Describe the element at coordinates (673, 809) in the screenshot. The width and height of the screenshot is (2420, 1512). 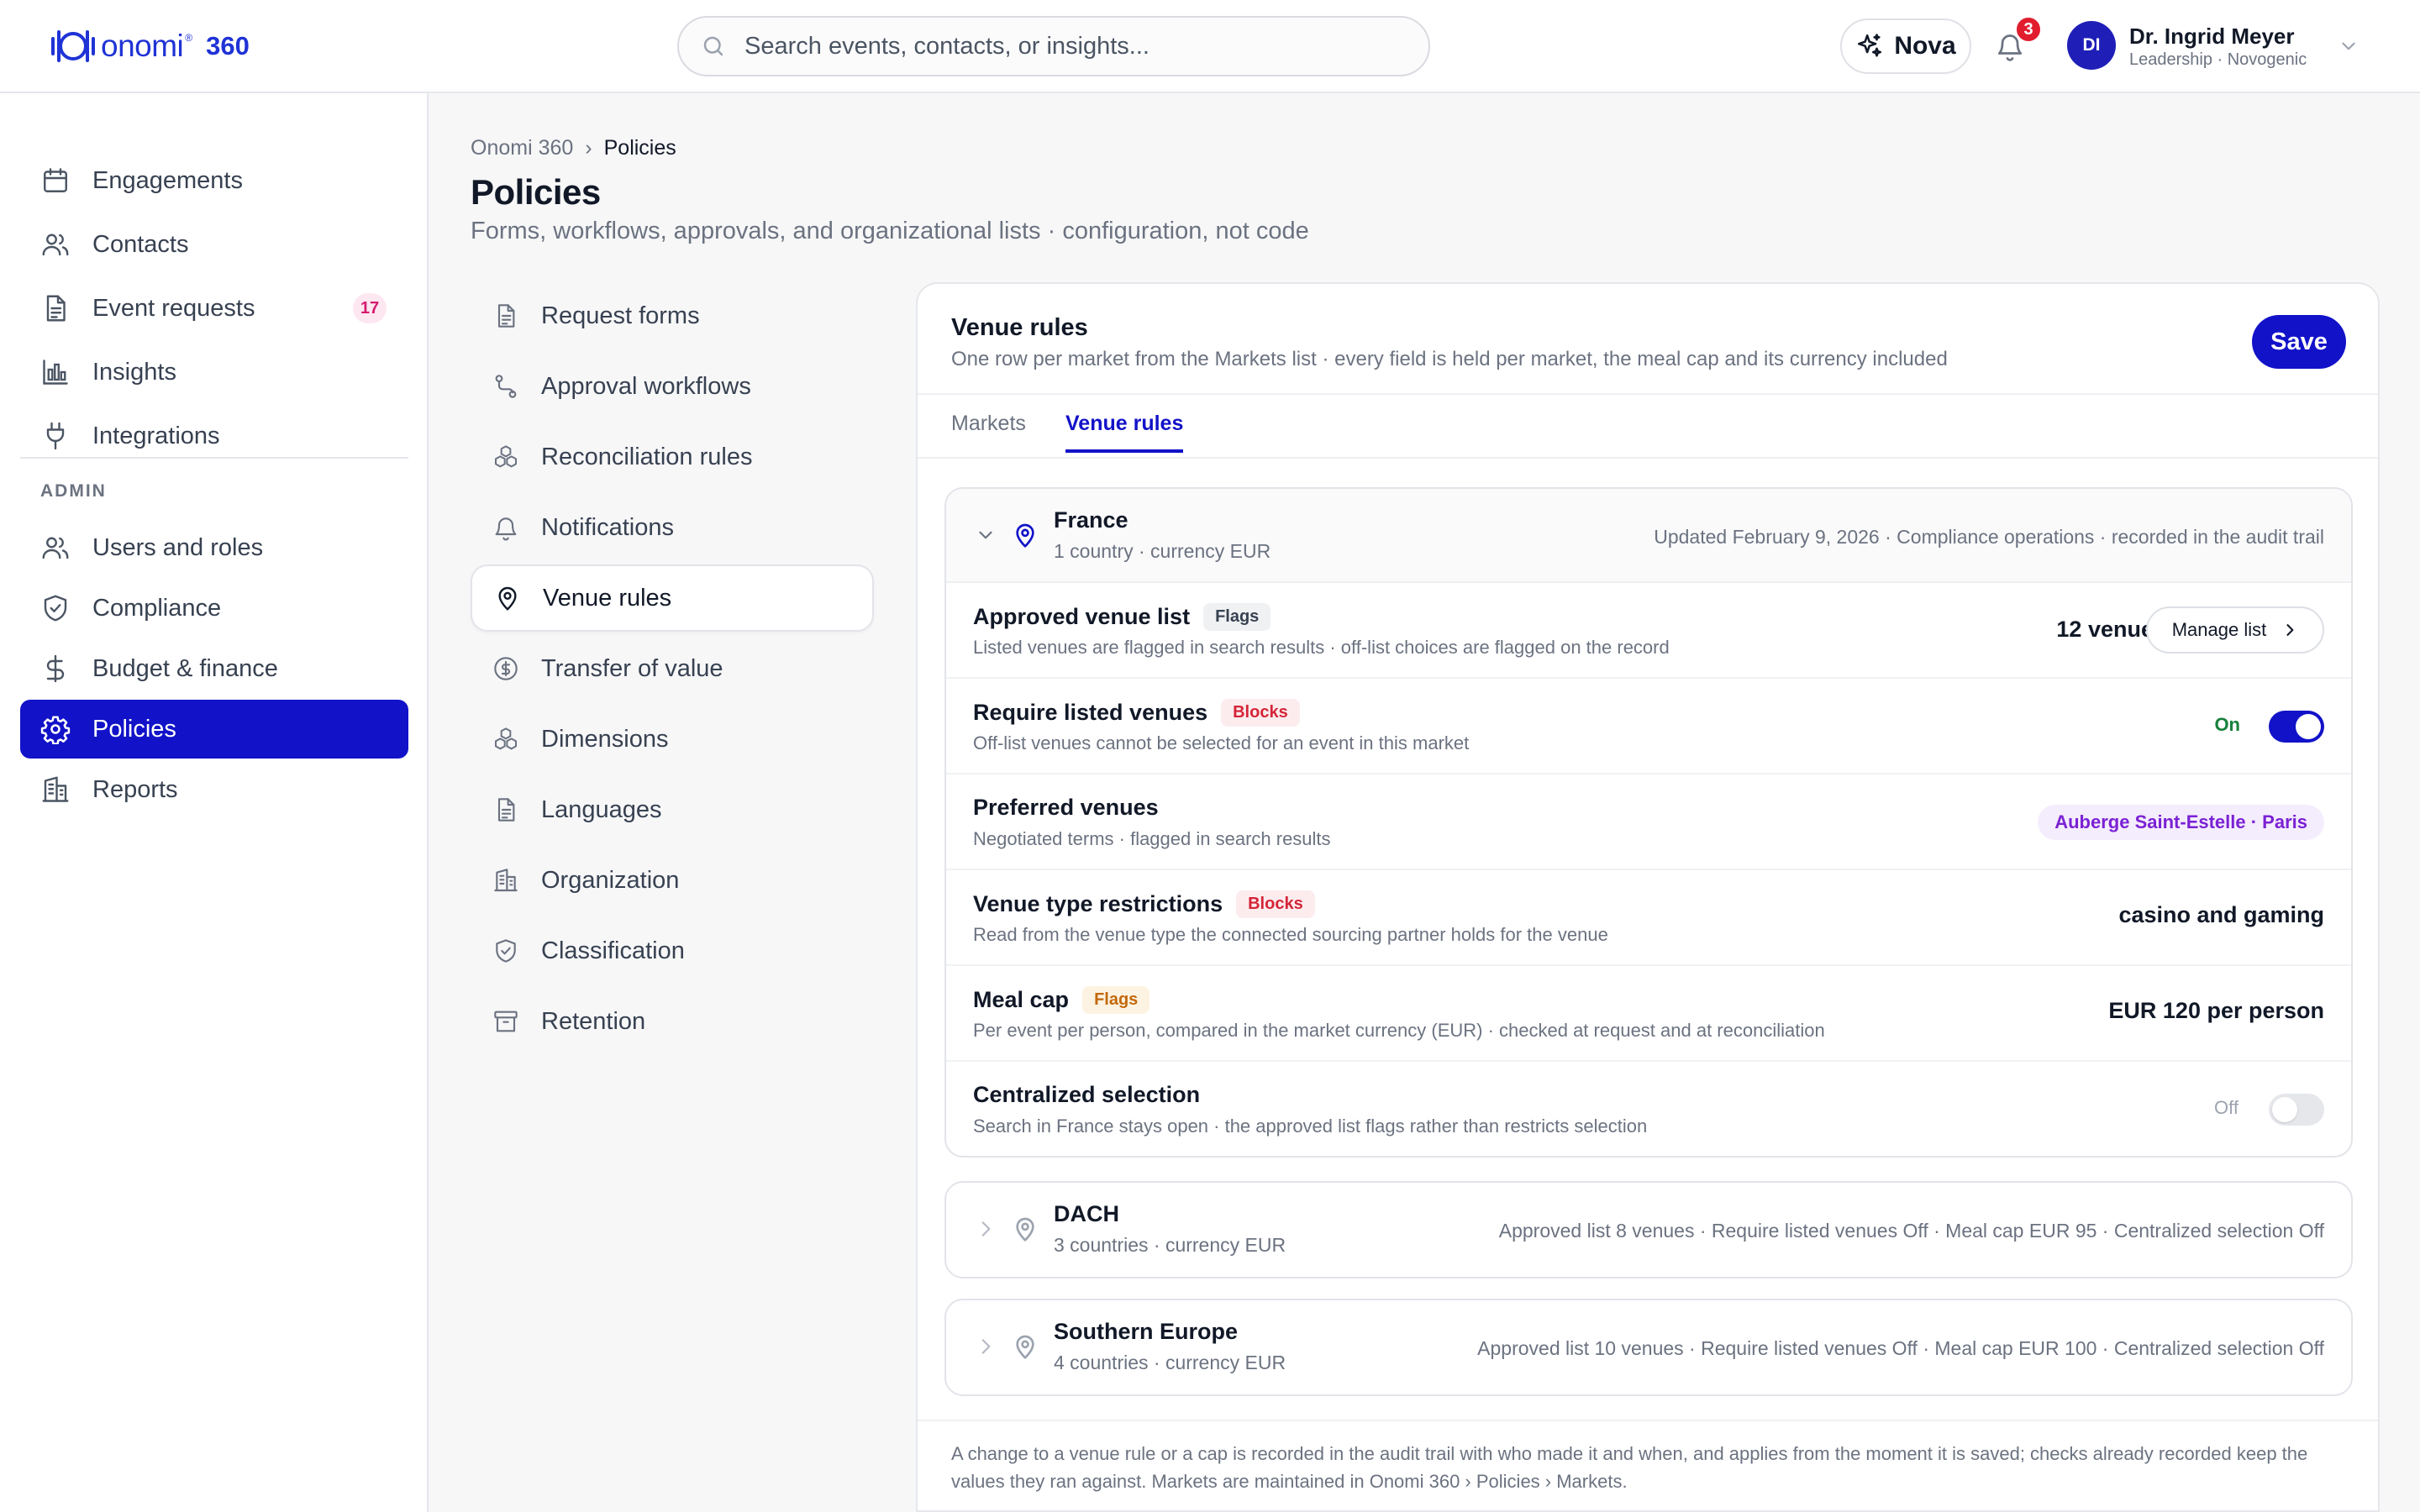
I see `policy-nav-languages: Languages` at that location.